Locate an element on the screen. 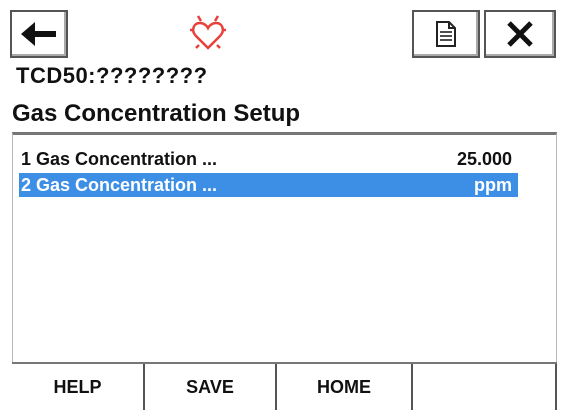 This screenshot has height=418, width=565. blank-softkey is located at coordinates (485, 387).